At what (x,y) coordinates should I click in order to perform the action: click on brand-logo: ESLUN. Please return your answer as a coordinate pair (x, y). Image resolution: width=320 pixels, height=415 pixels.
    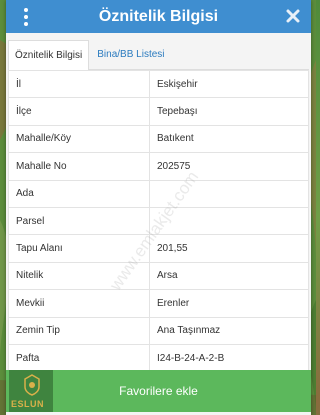
    Looking at the image, I should click on (31, 391).